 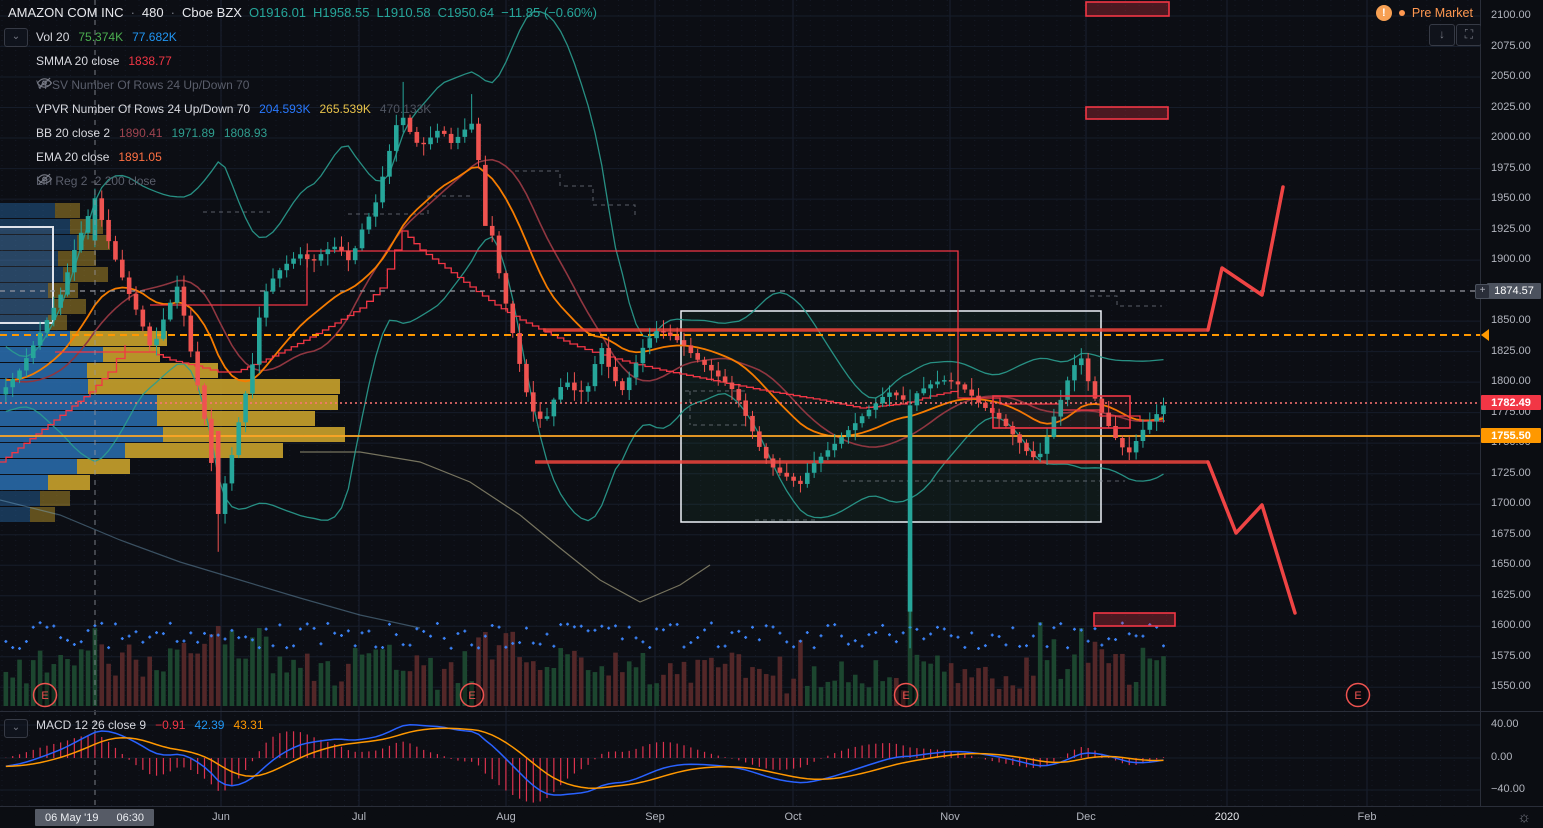 I want to click on legend-value: 1891.05, so click(x=140, y=157).